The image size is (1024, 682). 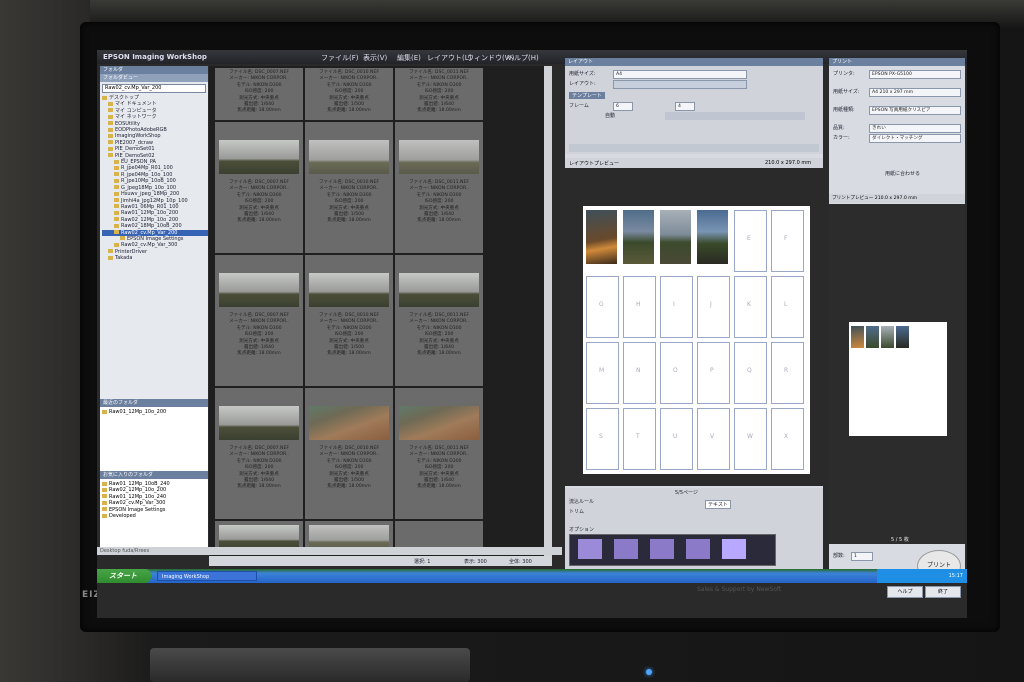 I want to click on layout-slot: X, so click(x=787, y=439).